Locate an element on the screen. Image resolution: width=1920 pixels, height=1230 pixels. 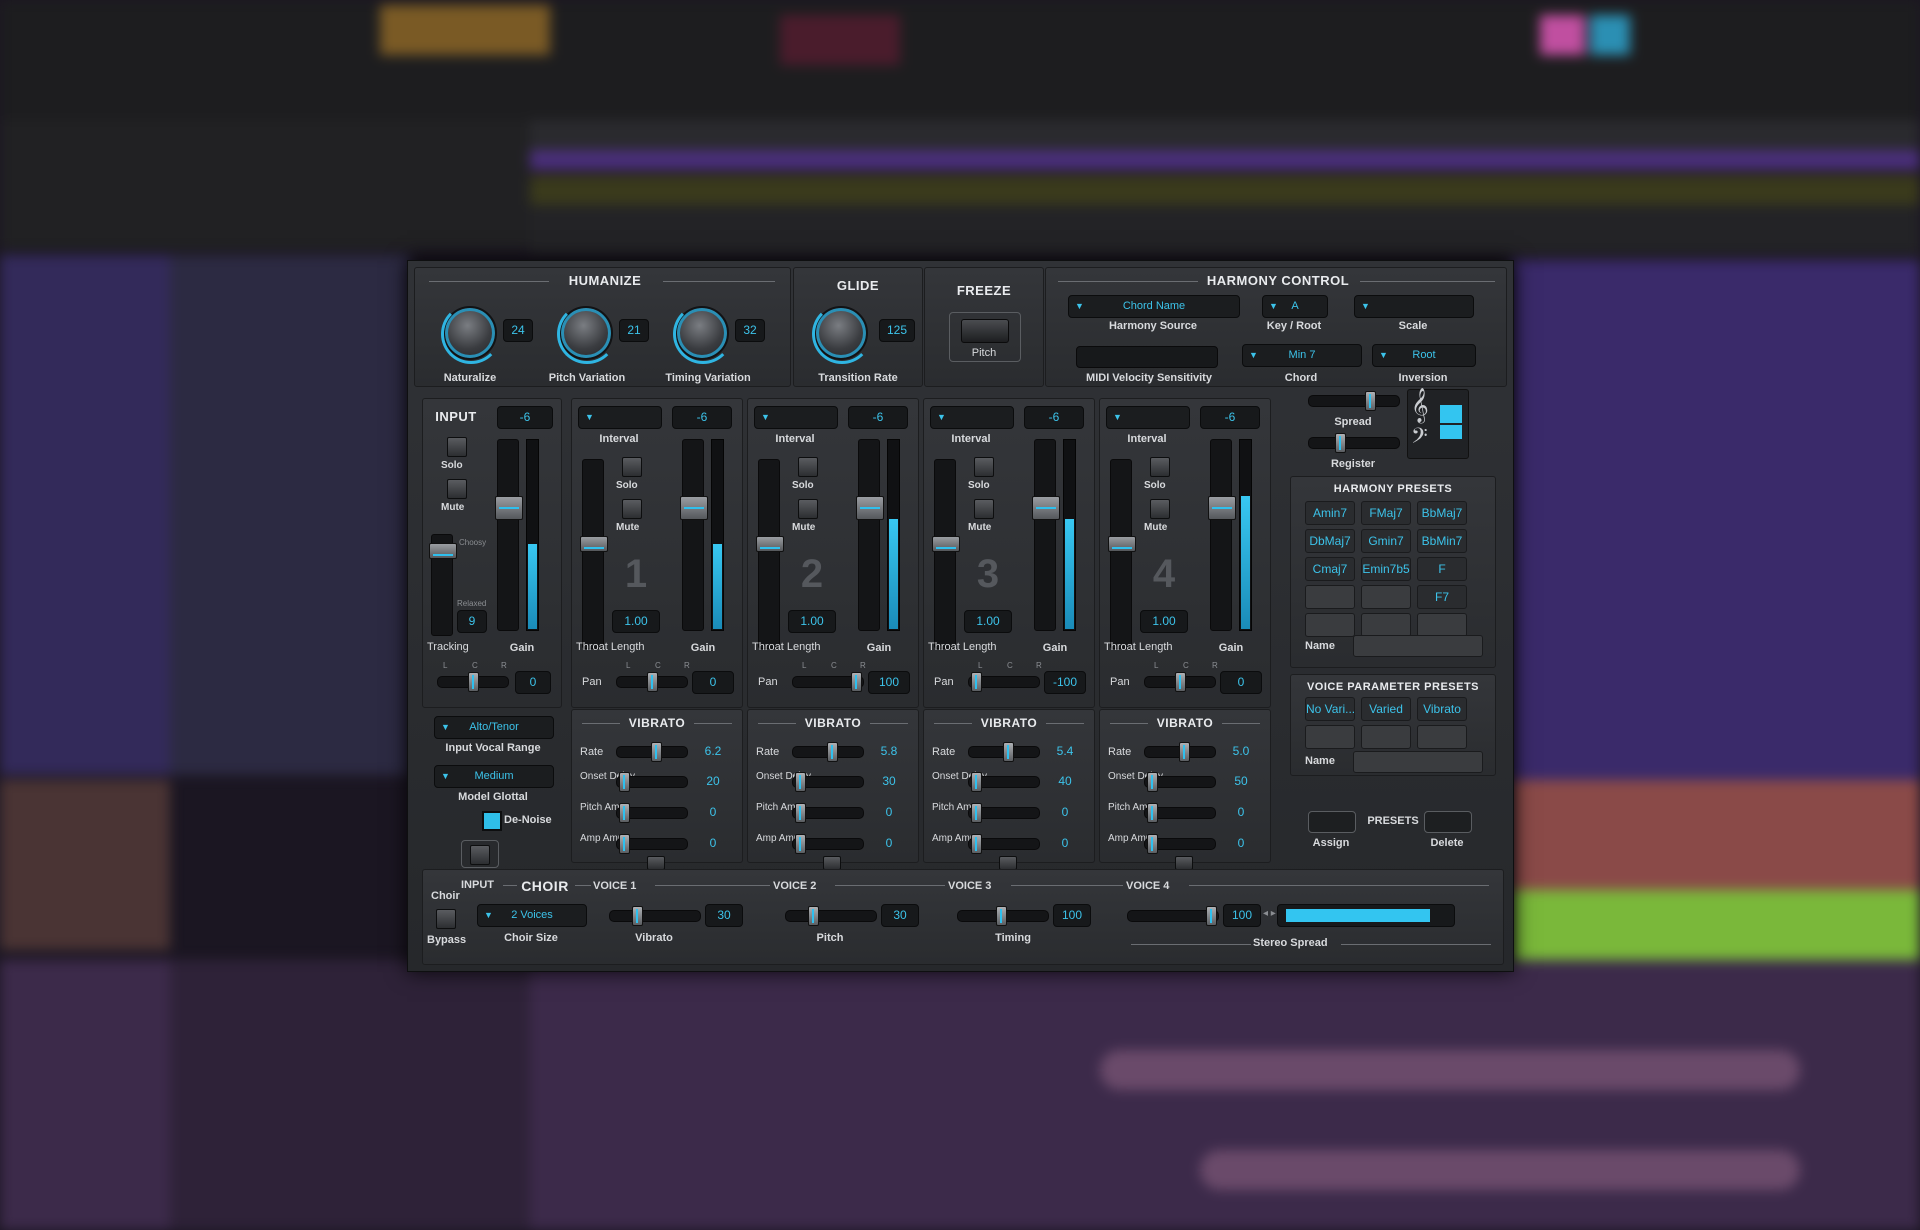
transition-rate-knob is located at coordinates (842, 334).